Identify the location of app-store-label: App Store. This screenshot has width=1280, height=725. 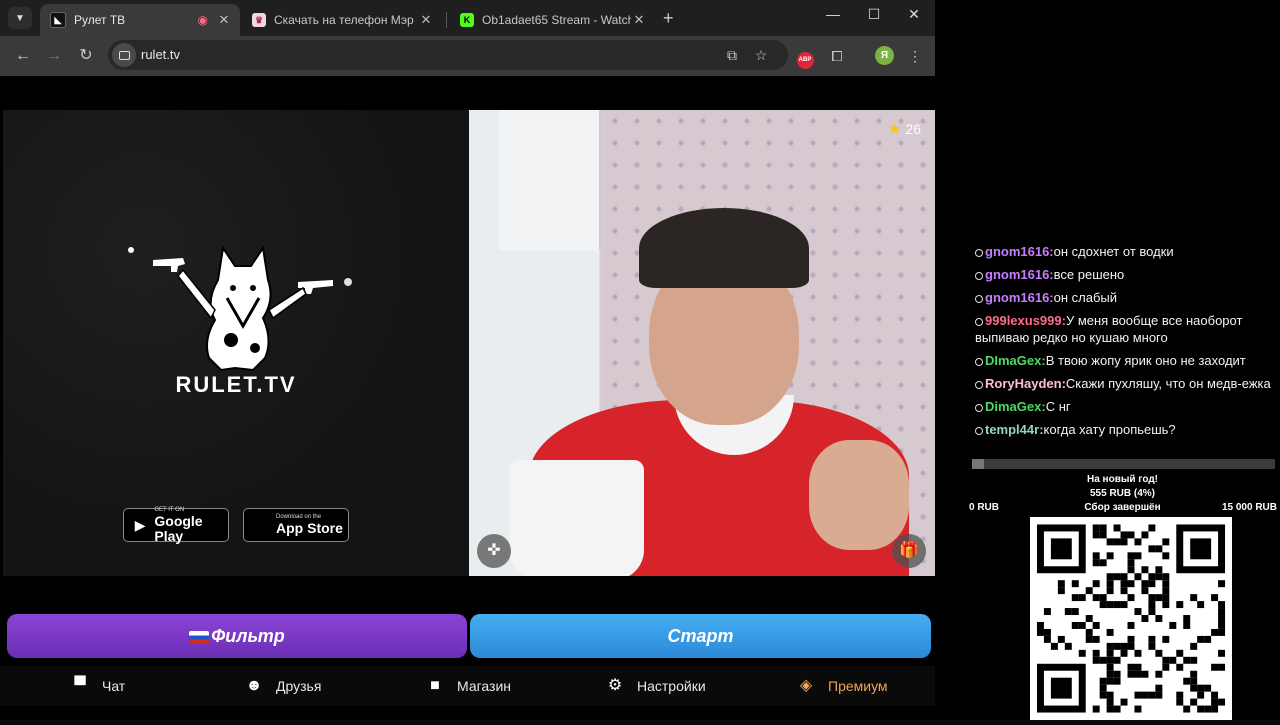
(309, 528).